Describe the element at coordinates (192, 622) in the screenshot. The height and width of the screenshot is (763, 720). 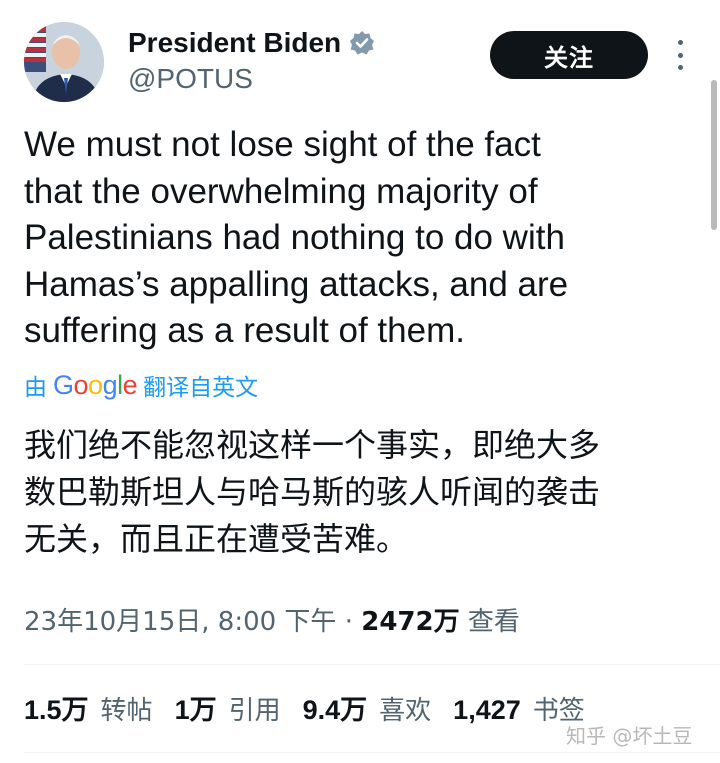
I see `timestamp: 23年10月15日, 8:00 下午 ·` at that location.